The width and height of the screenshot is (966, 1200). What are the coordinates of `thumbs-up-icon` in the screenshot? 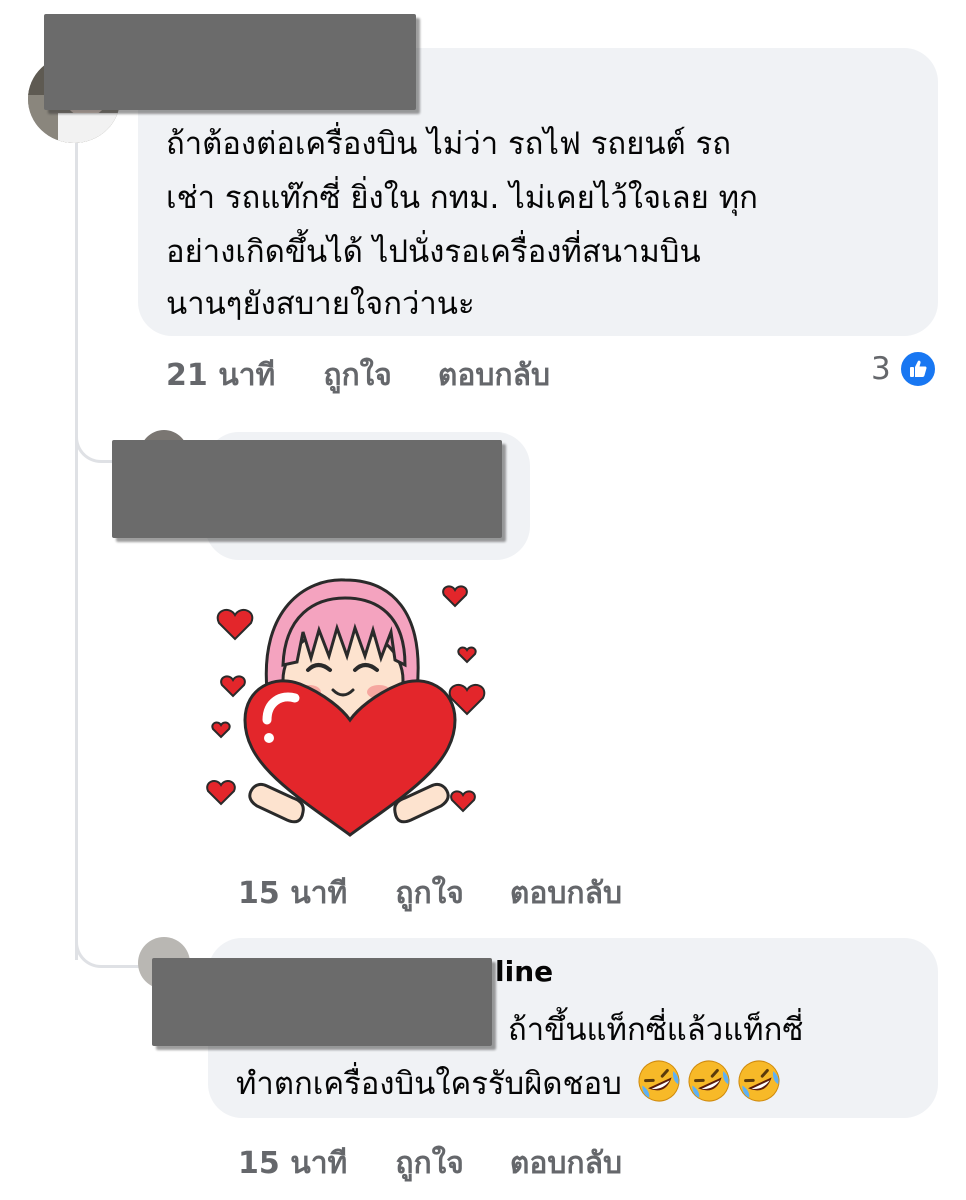 It's located at (917, 369).